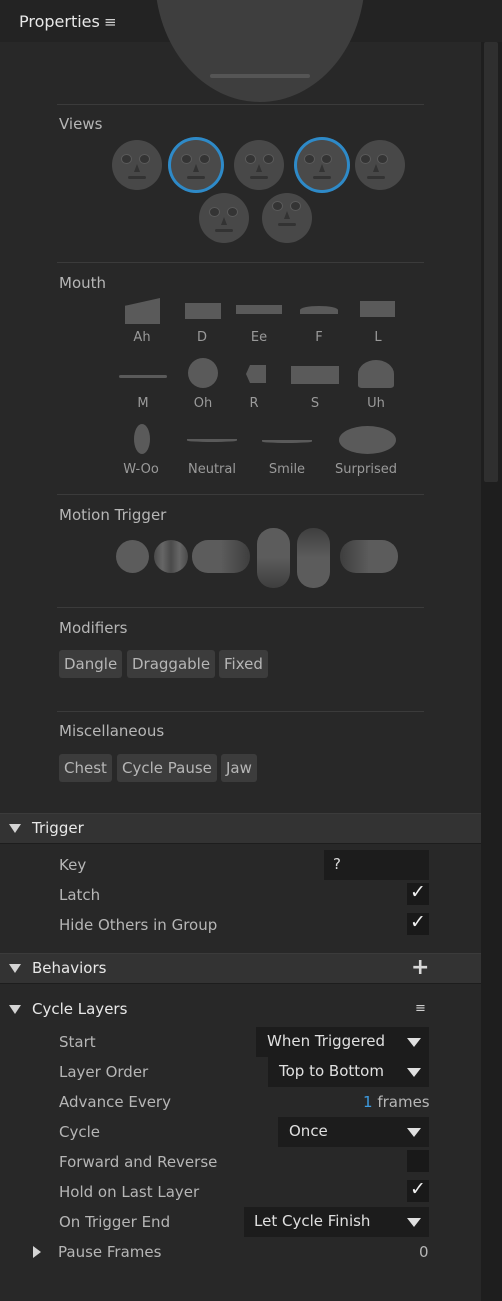  I want to click on mouth-label: L, so click(378, 337).